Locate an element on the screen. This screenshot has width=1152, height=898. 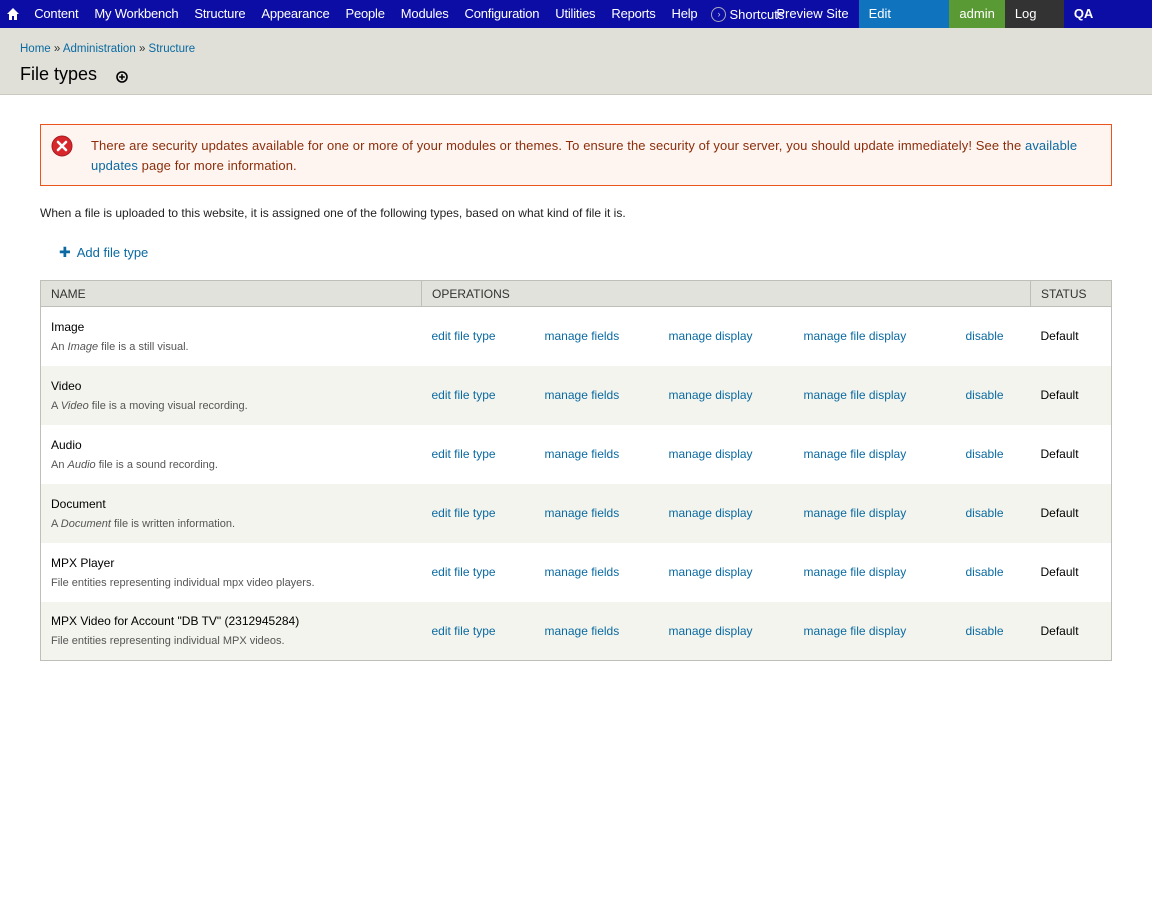
home-icon is located at coordinates (13, 14).